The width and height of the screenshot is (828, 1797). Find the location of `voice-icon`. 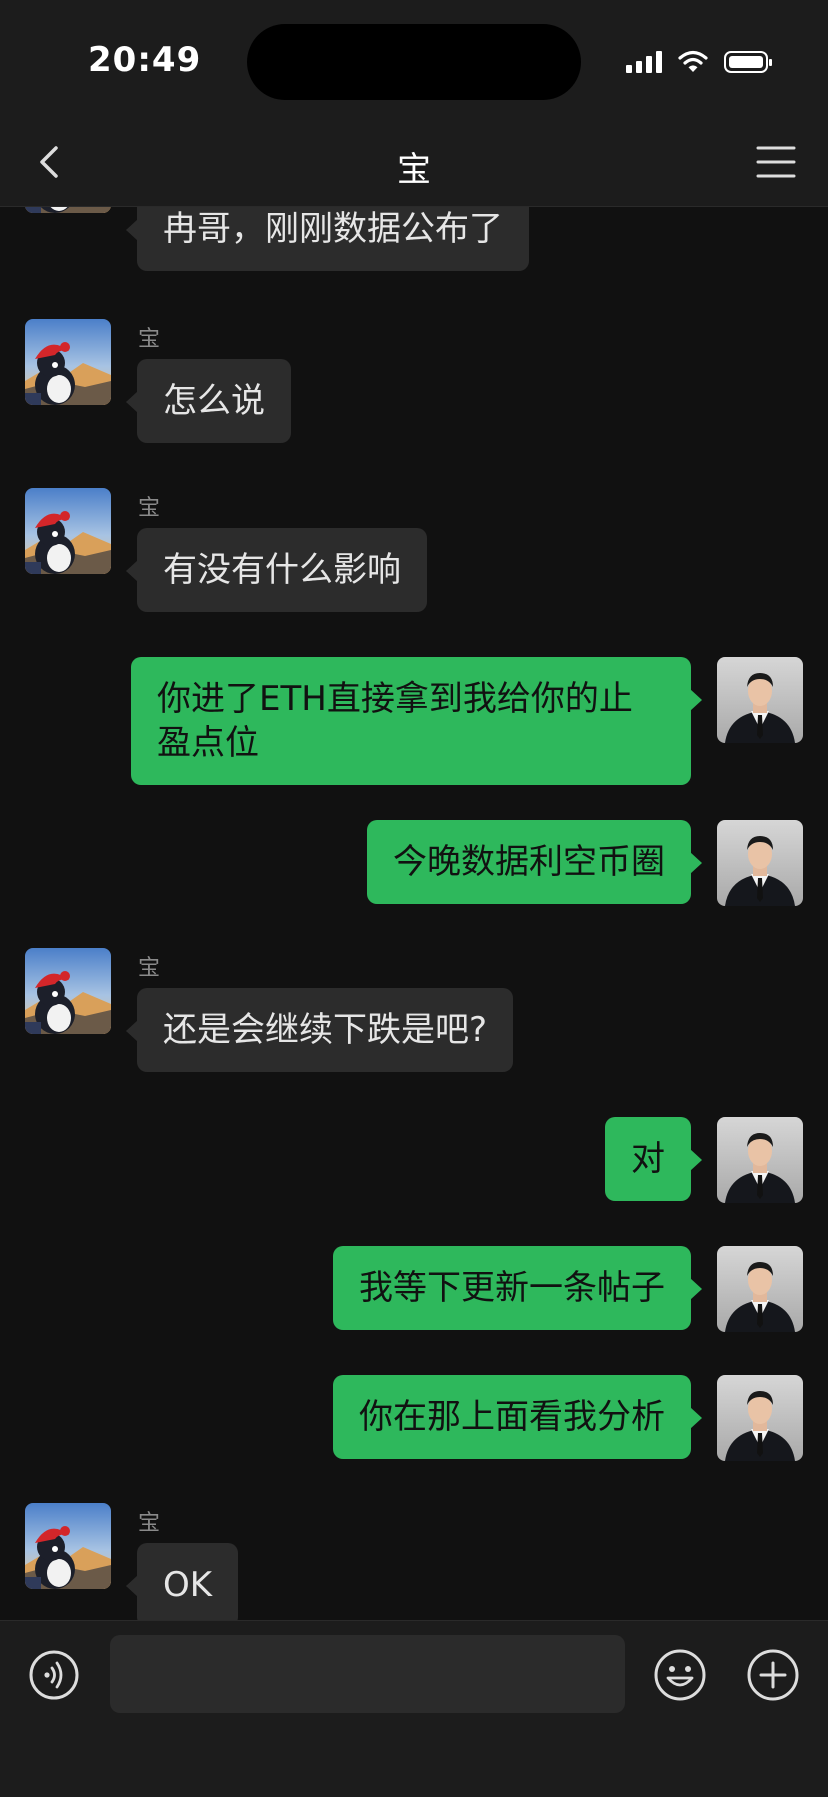

voice-icon is located at coordinates (54, 1675).